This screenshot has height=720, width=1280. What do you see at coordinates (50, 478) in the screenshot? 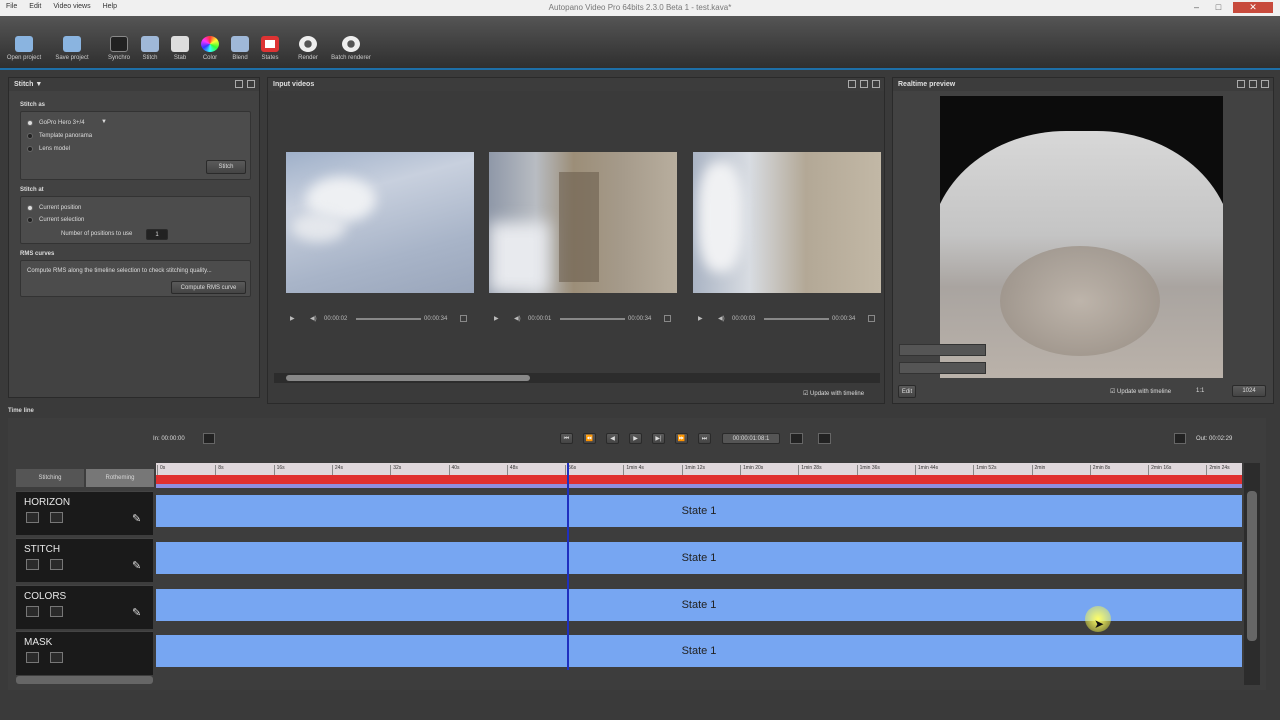
I see `tab-stitching: Stitching` at bounding box center [50, 478].